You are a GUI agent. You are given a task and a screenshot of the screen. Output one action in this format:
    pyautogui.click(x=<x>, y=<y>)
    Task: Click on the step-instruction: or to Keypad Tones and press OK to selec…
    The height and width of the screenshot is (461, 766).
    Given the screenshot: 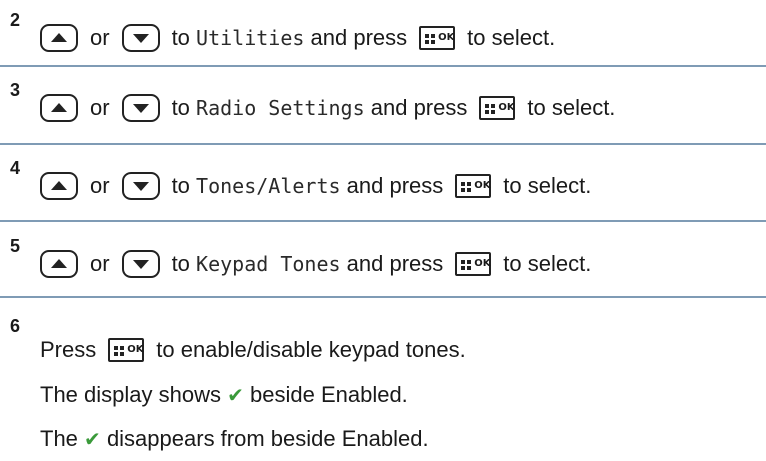 What is the action you would take?
    pyautogui.click(x=315, y=264)
    